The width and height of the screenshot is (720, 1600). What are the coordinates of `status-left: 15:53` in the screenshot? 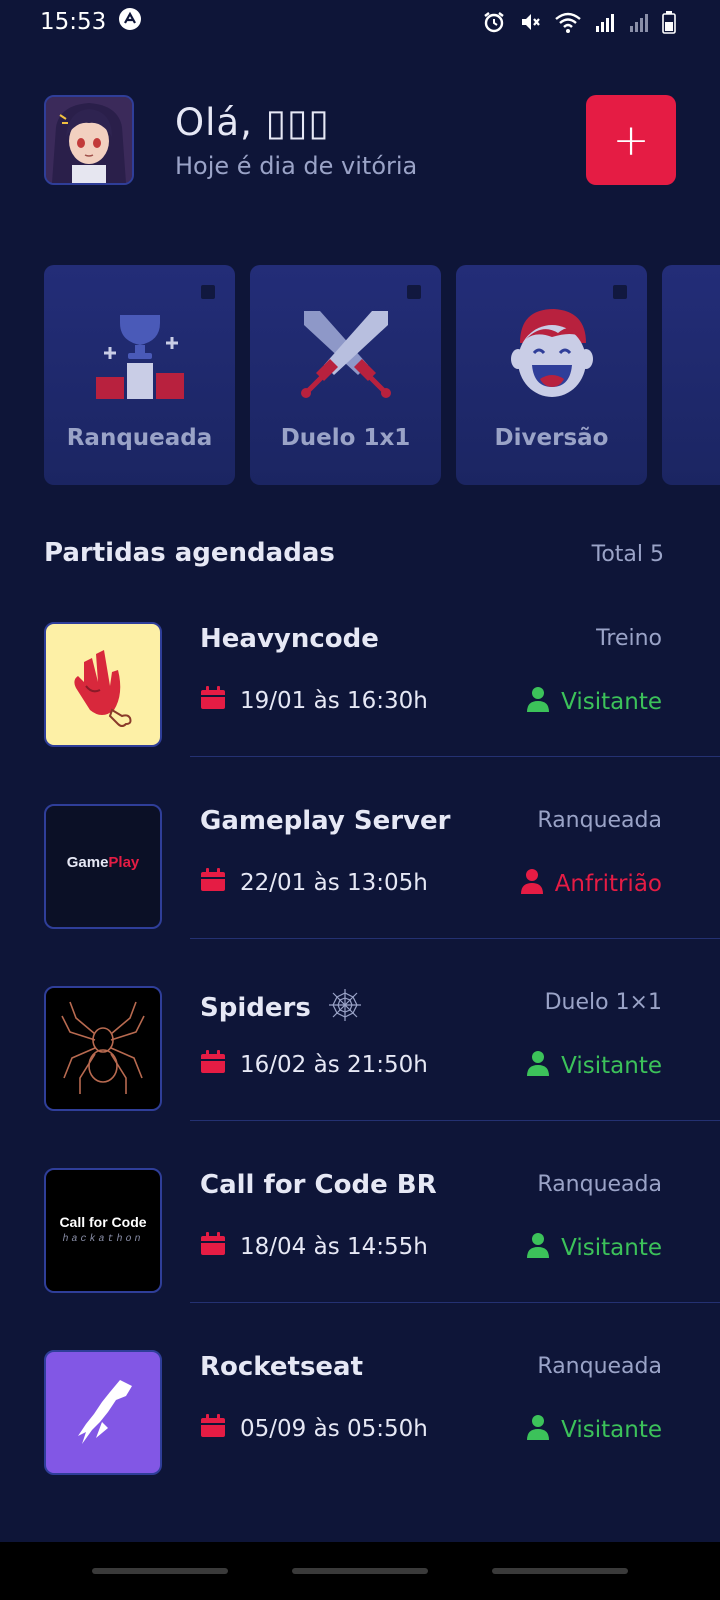 It's located at (91, 22).